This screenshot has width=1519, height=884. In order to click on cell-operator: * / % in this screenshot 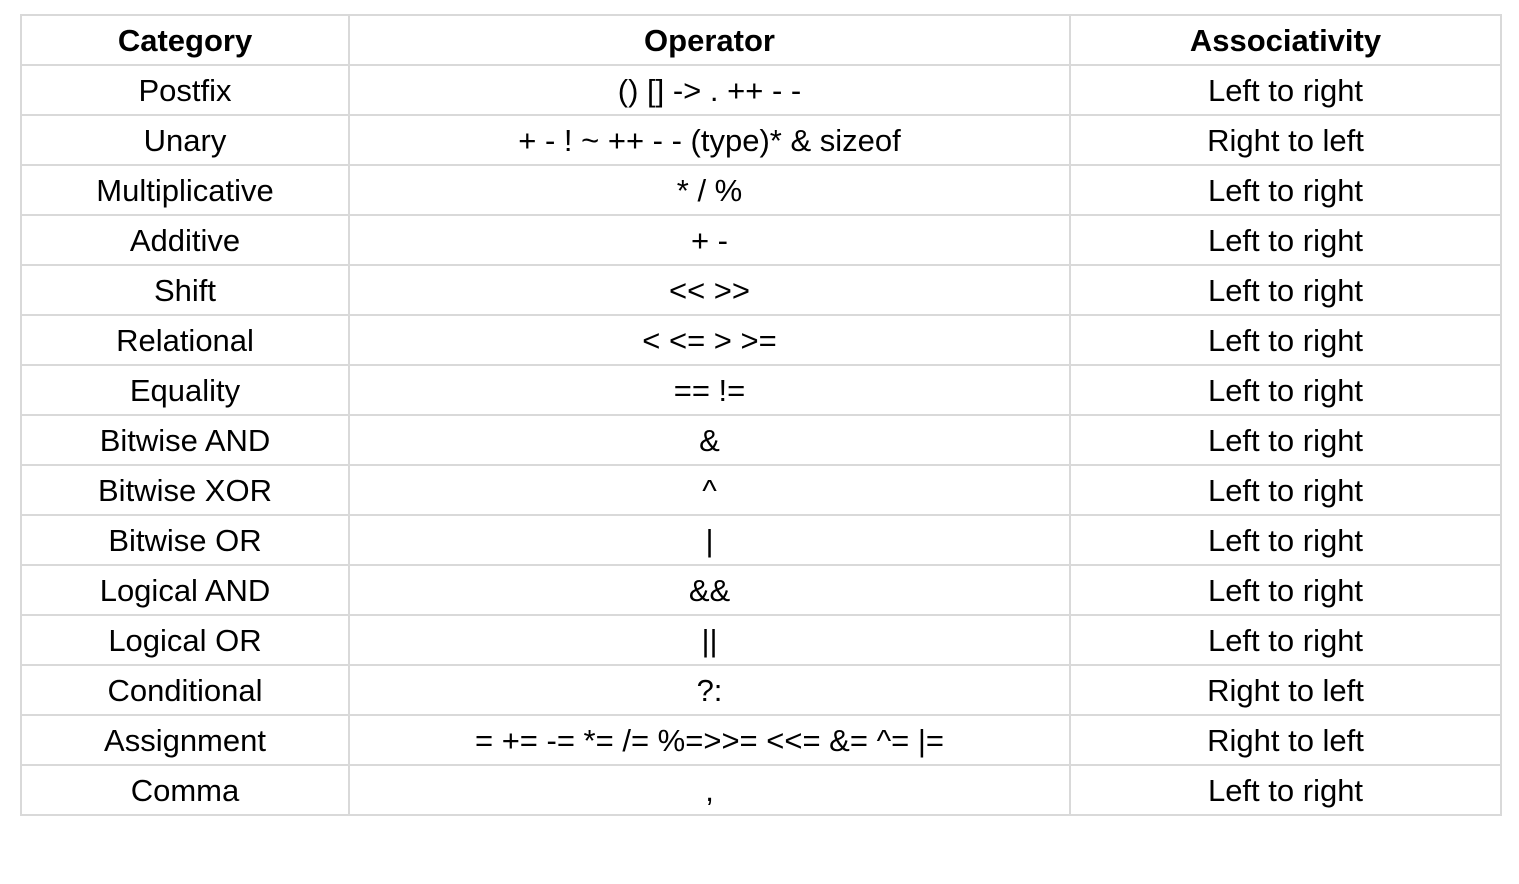, I will do `click(709, 190)`.